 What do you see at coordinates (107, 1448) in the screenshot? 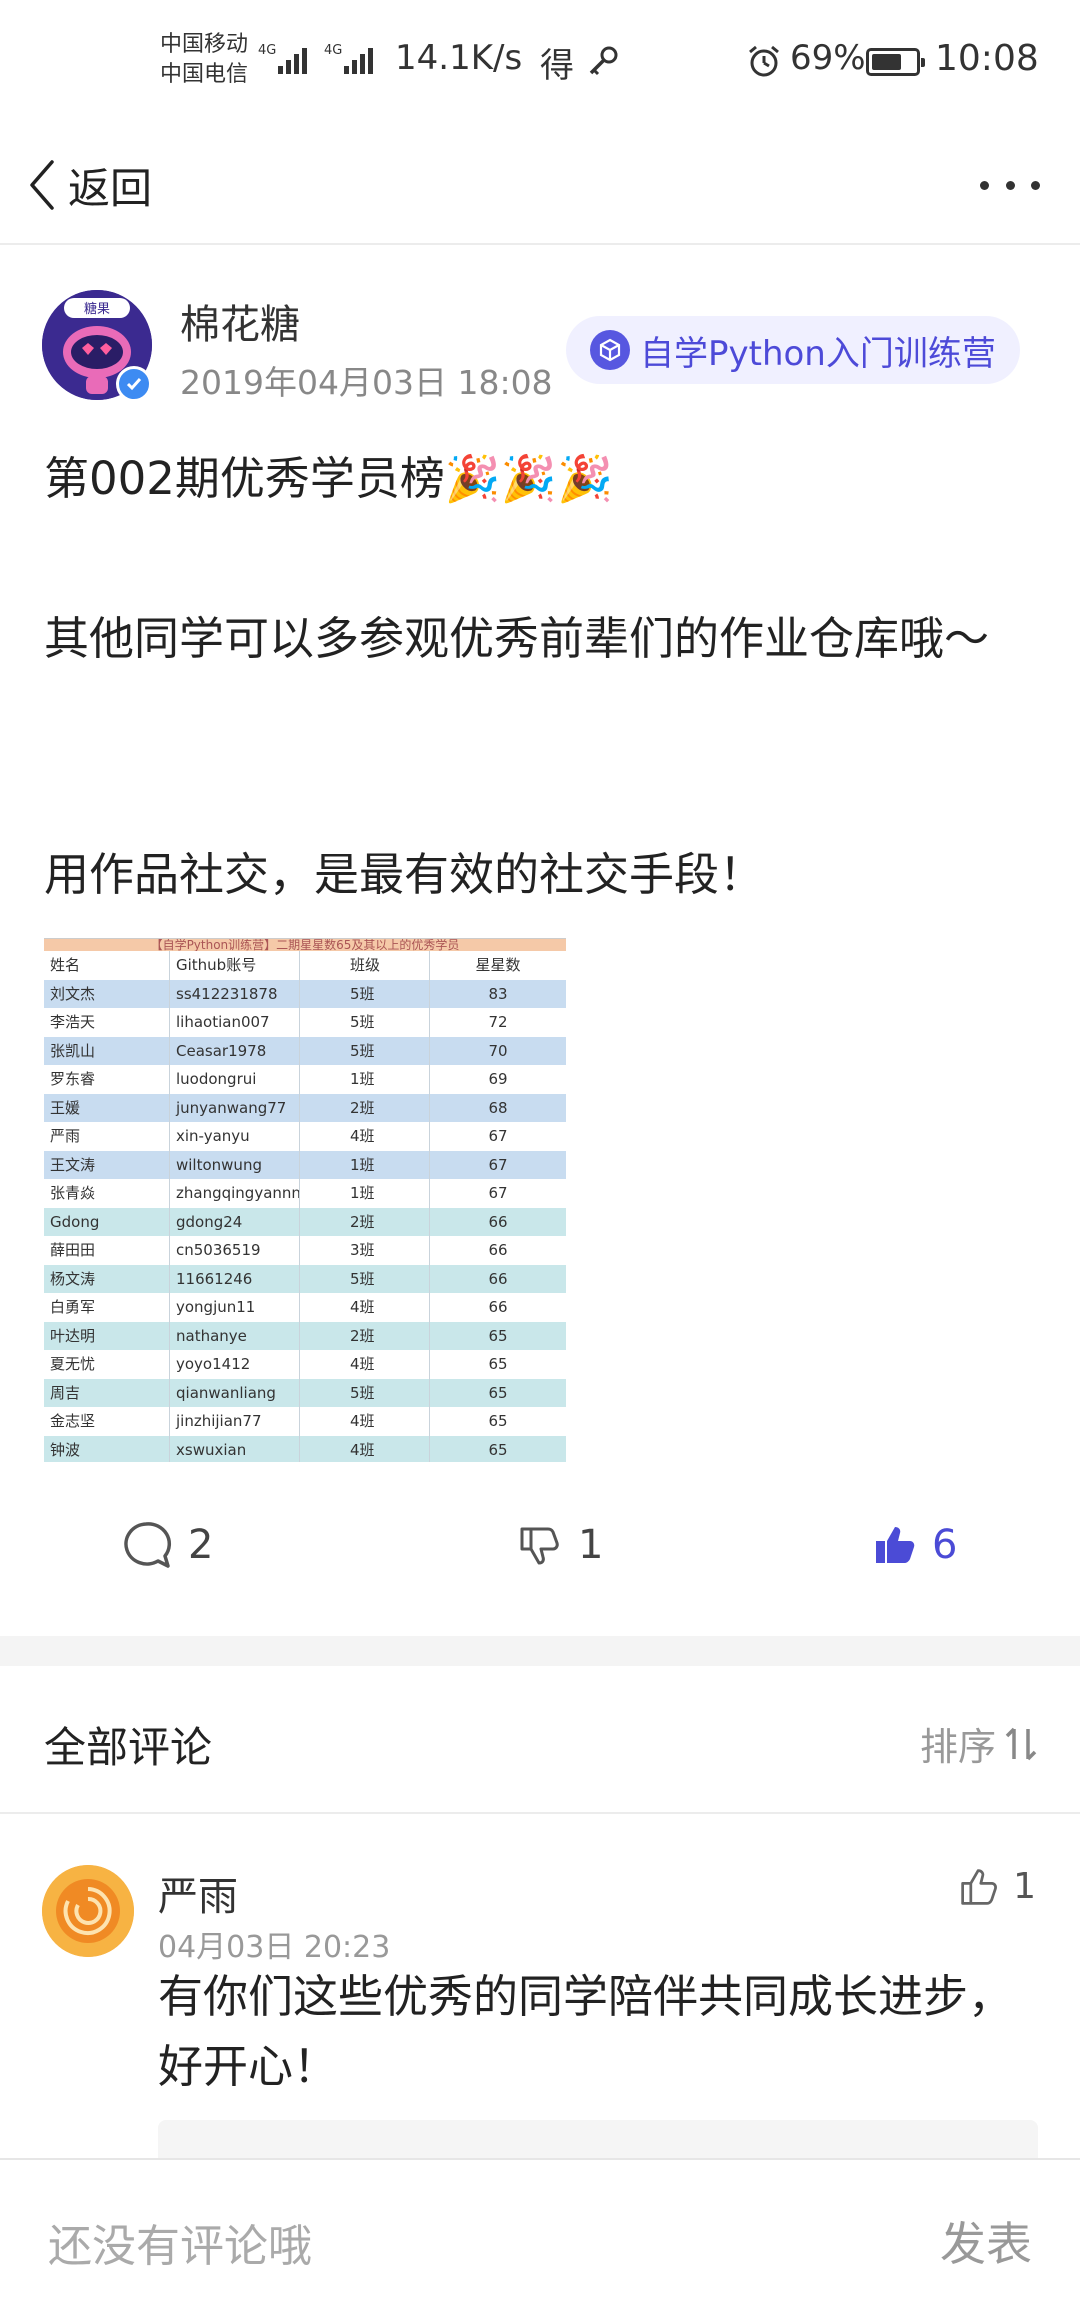
I see `table-cell: 钟波` at bounding box center [107, 1448].